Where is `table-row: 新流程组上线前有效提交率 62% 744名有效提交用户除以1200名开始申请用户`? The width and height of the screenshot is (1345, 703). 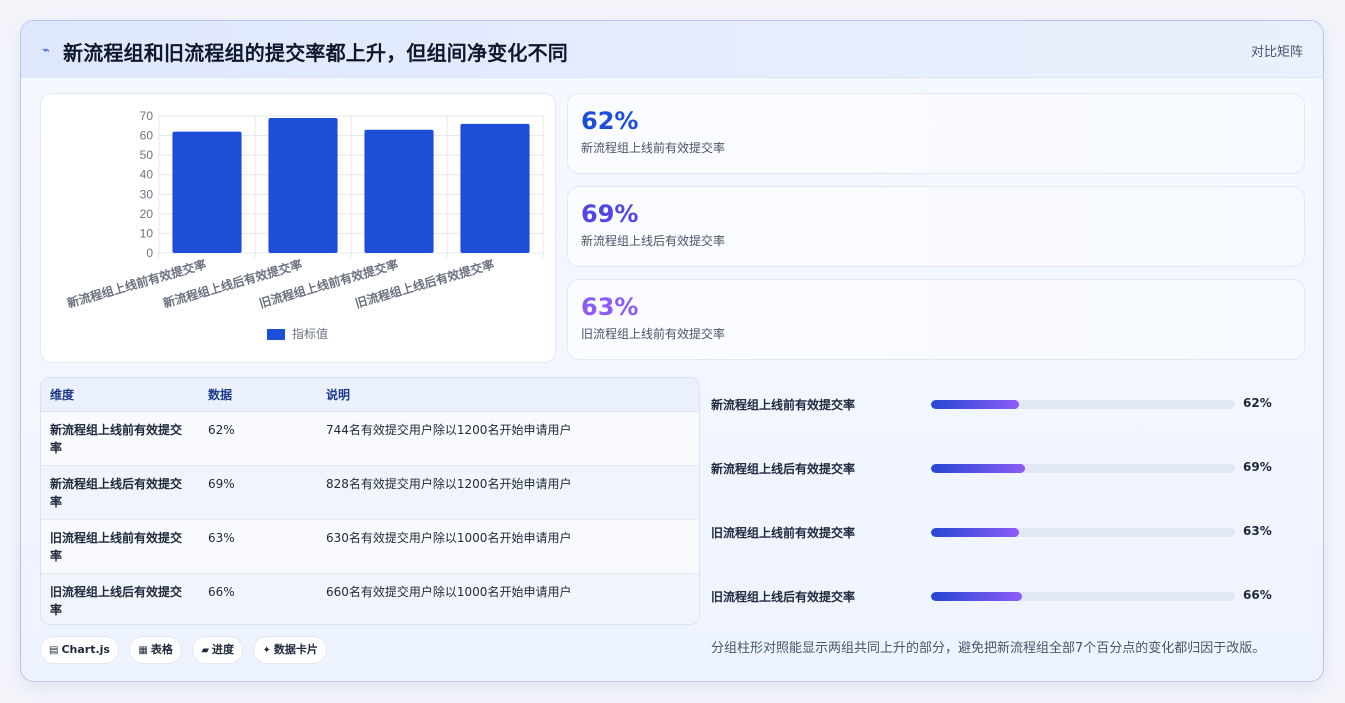 table-row: 新流程组上线前有效提交率 62% 744名有效提交用户除以1200名开始申请用户 is located at coordinates (370, 438).